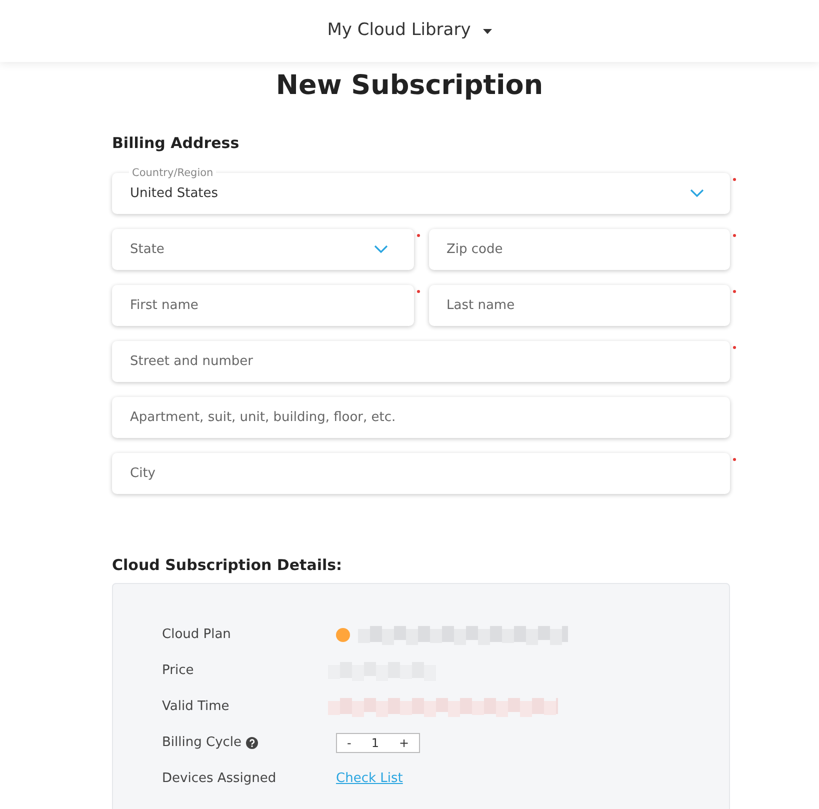 Image resolution: width=819 pixels, height=809 pixels. What do you see at coordinates (421, 473) in the screenshot?
I see `input-field: City` at bounding box center [421, 473].